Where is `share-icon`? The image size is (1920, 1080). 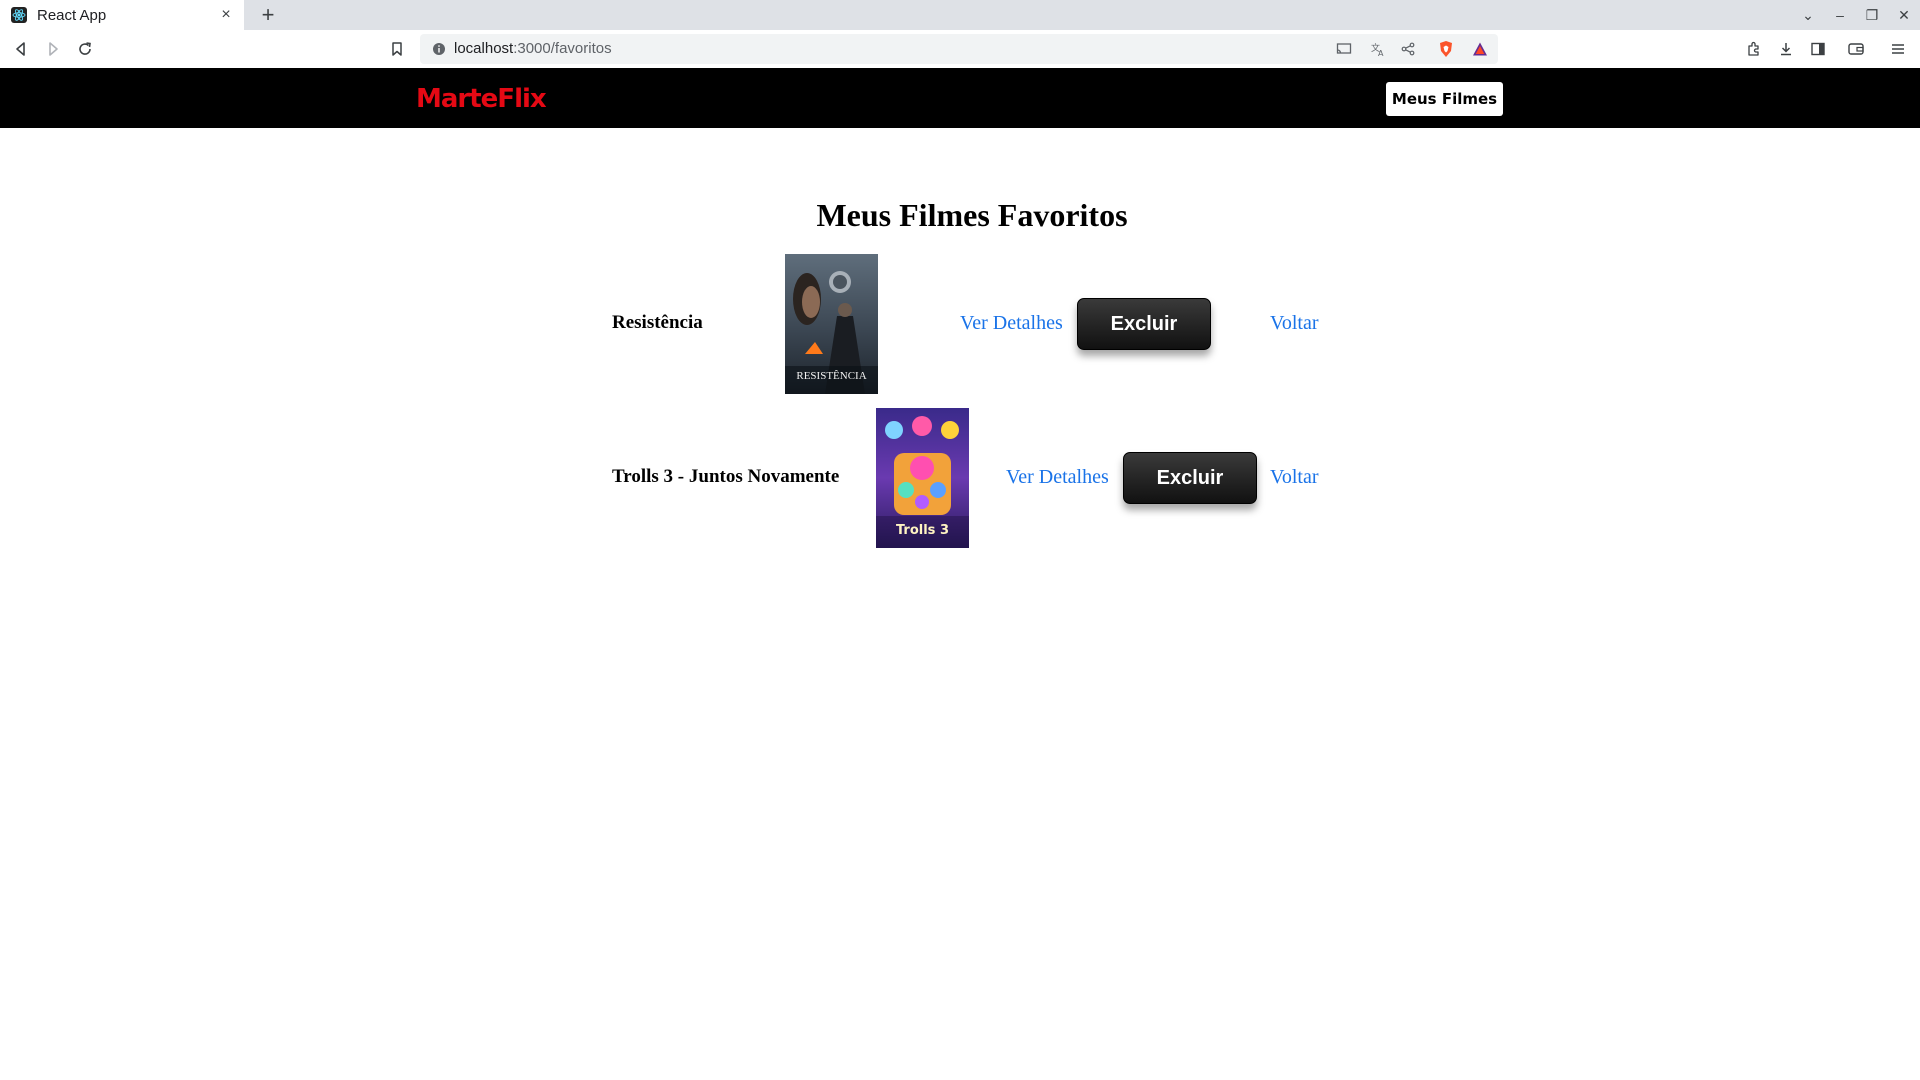 share-icon is located at coordinates (1408, 49).